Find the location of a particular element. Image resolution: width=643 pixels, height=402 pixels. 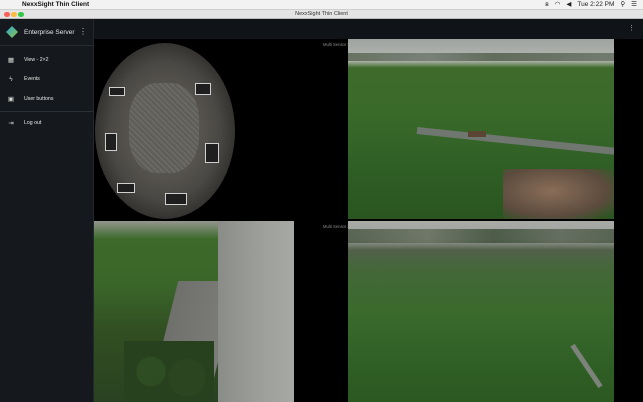

sidebar-divider is located at coordinates (46, 111).